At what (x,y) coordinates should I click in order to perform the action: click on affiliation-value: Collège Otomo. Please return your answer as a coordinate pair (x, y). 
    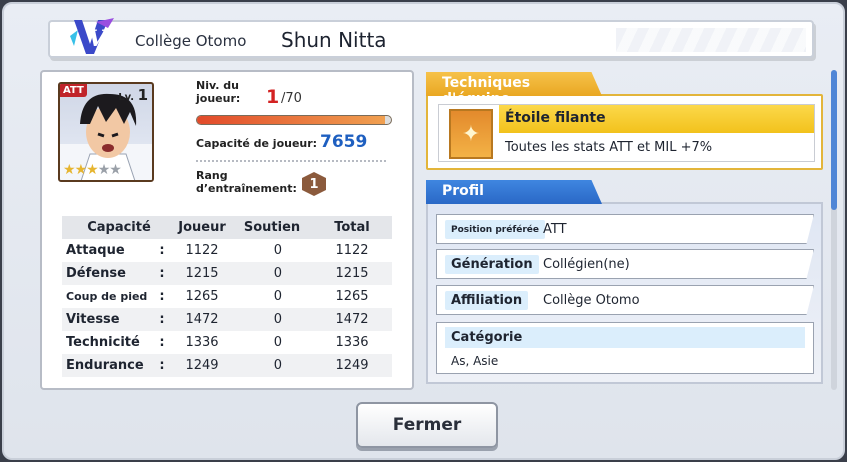
    Looking at the image, I should click on (591, 300).